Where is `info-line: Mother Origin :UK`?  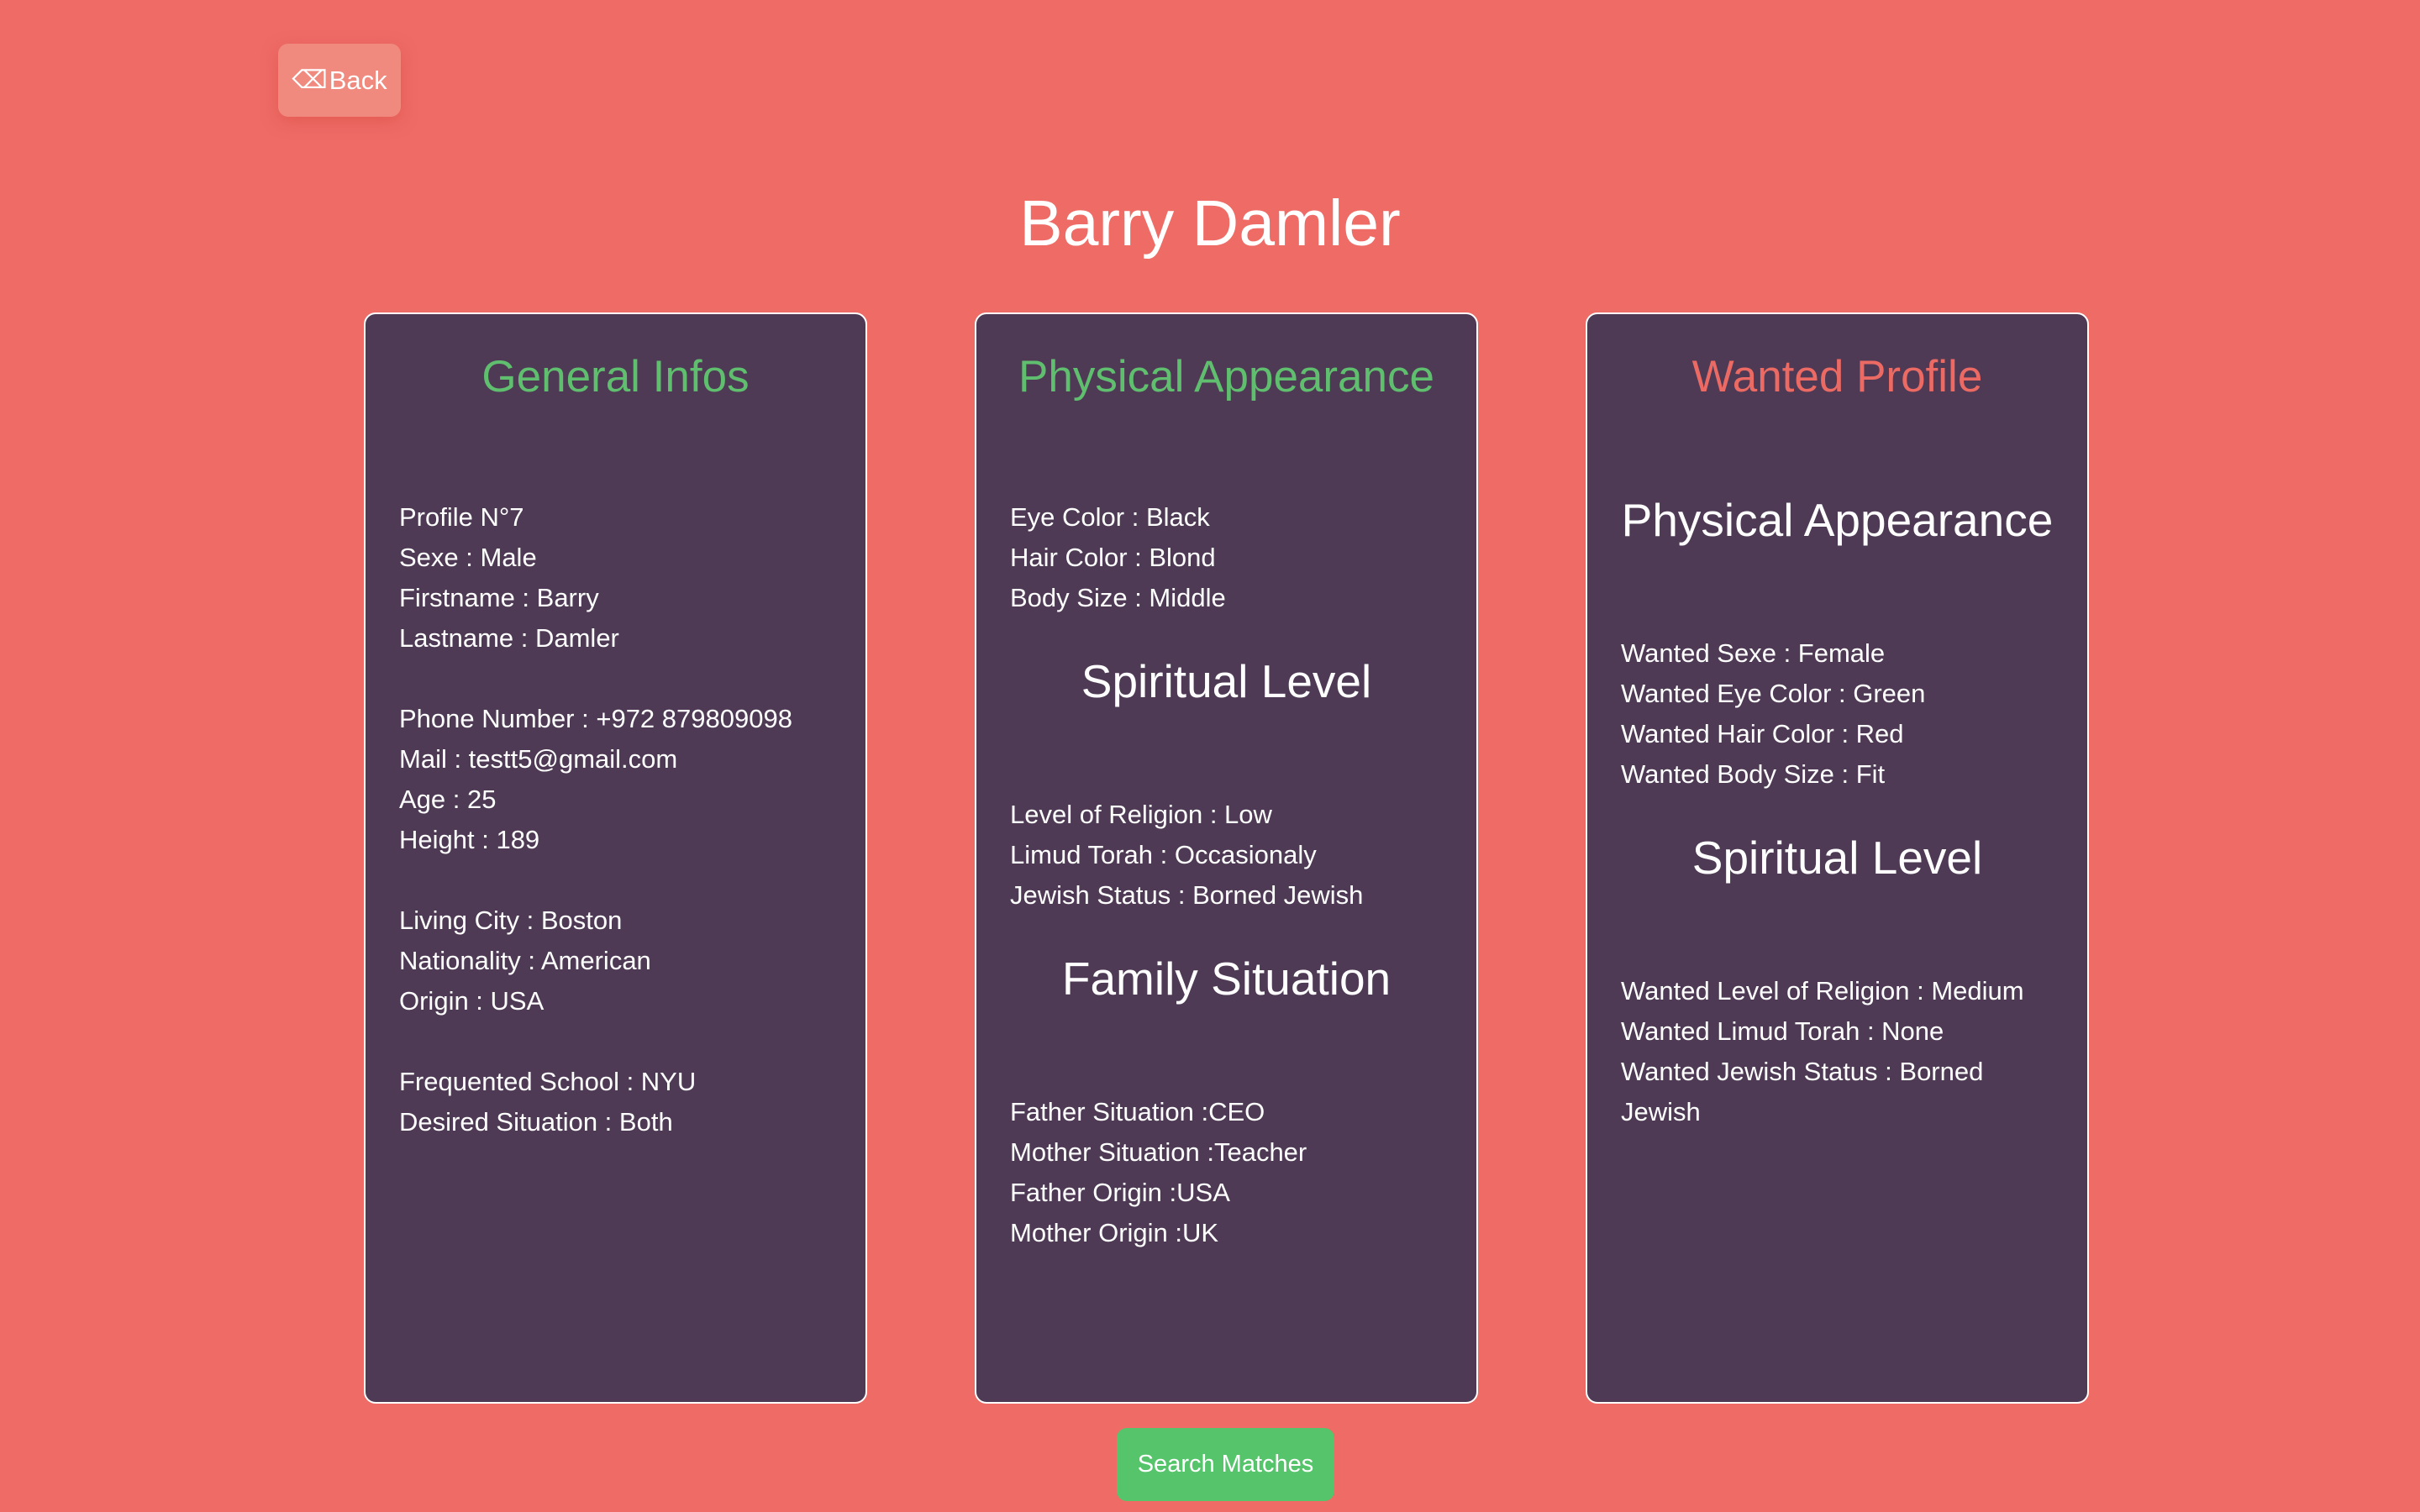
info-line: Mother Origin :UK is located at coordinates (1114, 1232).